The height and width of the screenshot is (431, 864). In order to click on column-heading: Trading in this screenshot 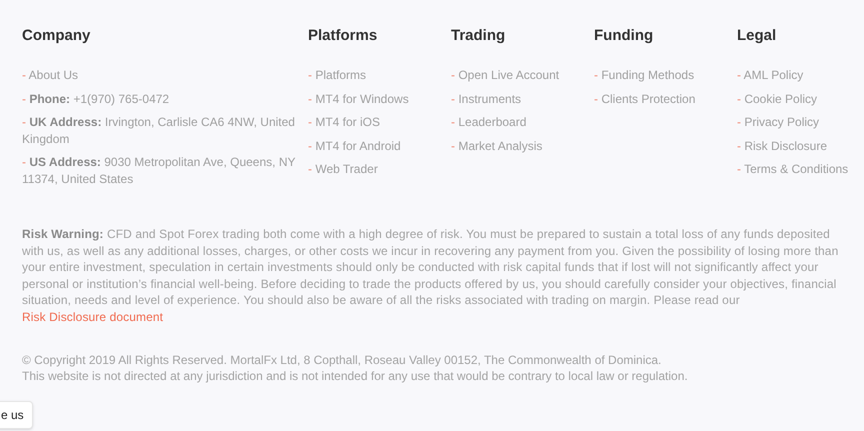, I will do `click(478, 36)`.